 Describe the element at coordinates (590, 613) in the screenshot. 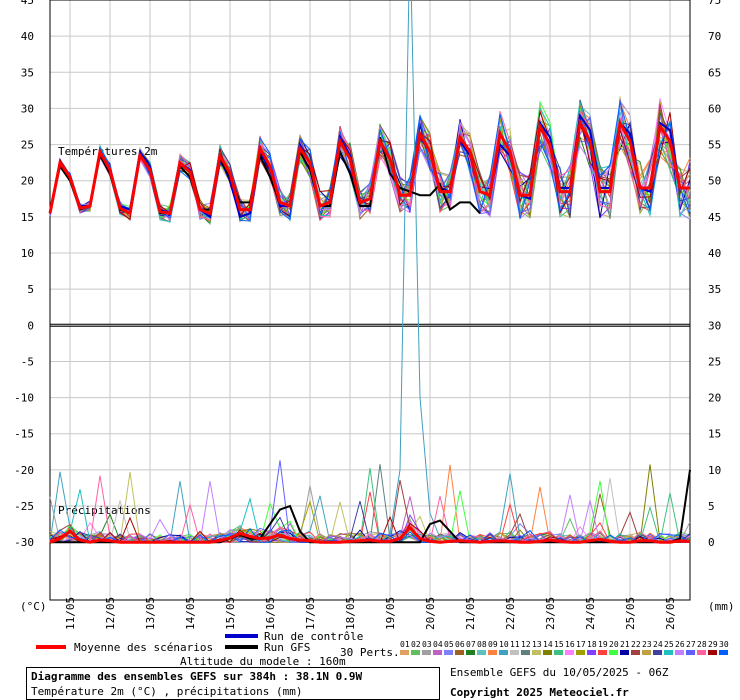

I see `date-tick-label: 24/05` at that location.